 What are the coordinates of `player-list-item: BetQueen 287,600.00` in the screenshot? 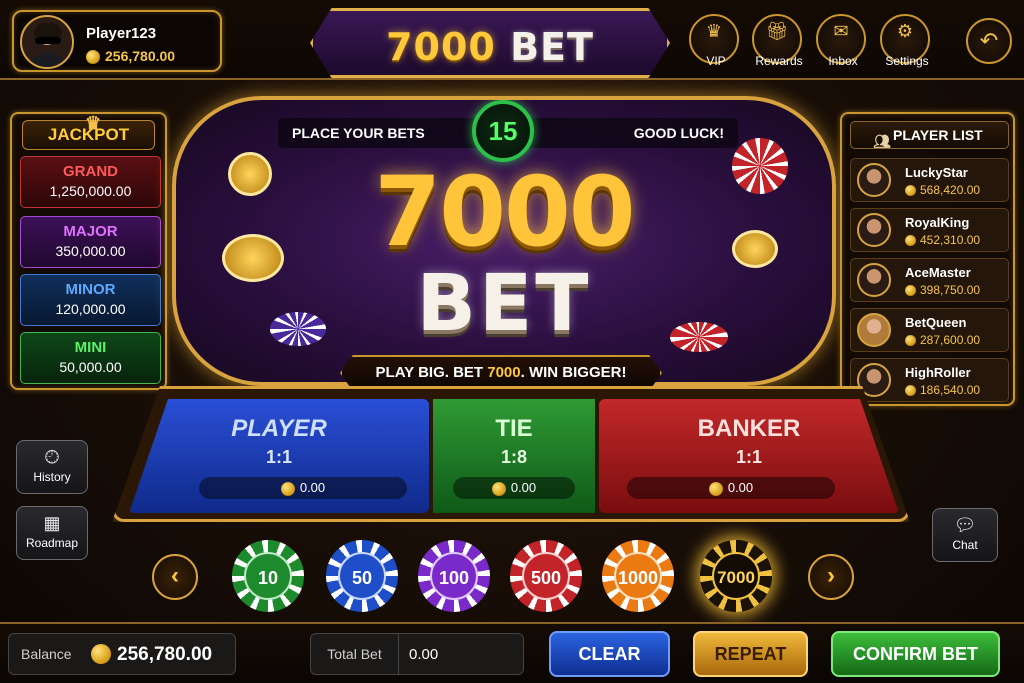 It's located at (929, 330).